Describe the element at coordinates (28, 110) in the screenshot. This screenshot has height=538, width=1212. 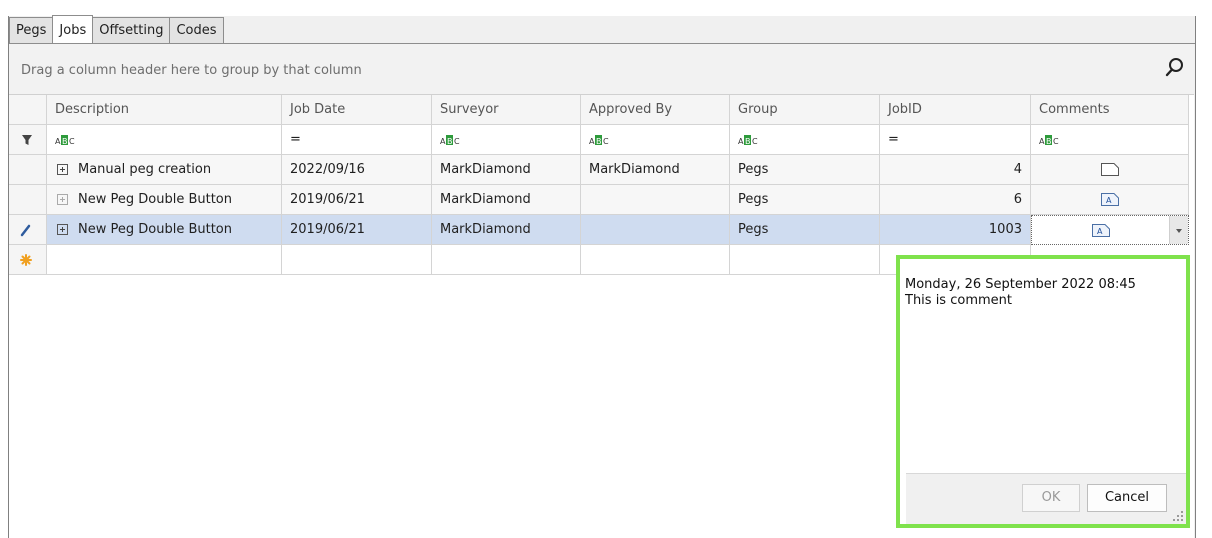
I see `header-indicator` at that location.